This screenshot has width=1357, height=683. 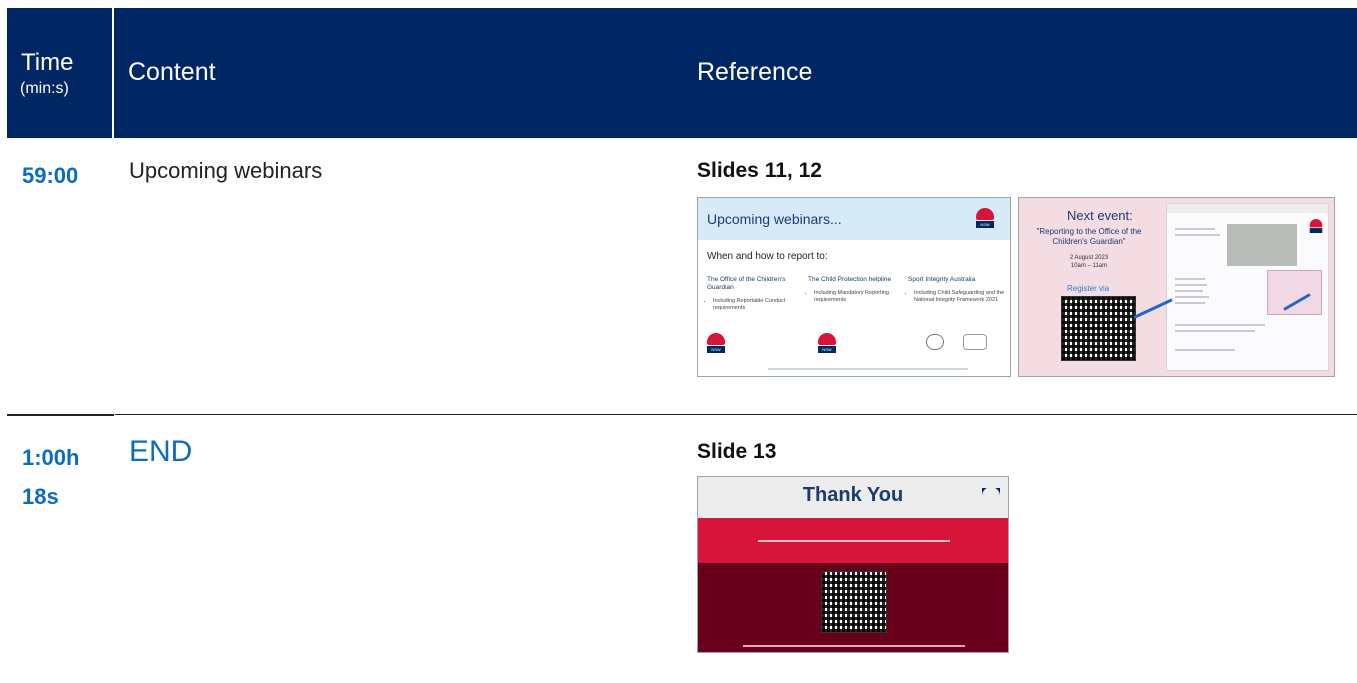 I want to click on header-reference-label: Reference, so click(x=755, y=72).